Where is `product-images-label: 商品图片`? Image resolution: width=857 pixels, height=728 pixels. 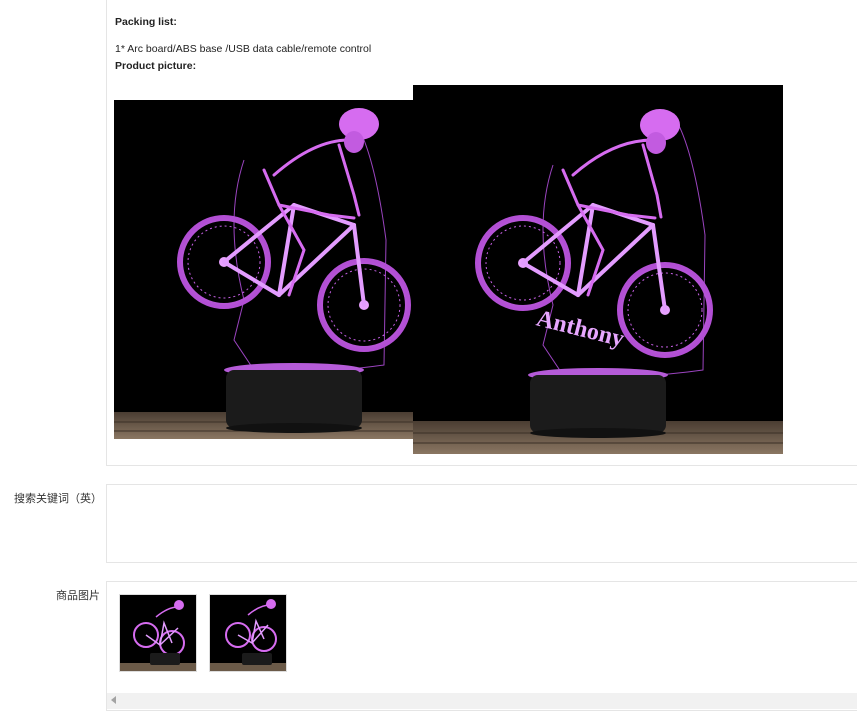 product-images-label: 商品图片 is located at coordinates (78, 596).